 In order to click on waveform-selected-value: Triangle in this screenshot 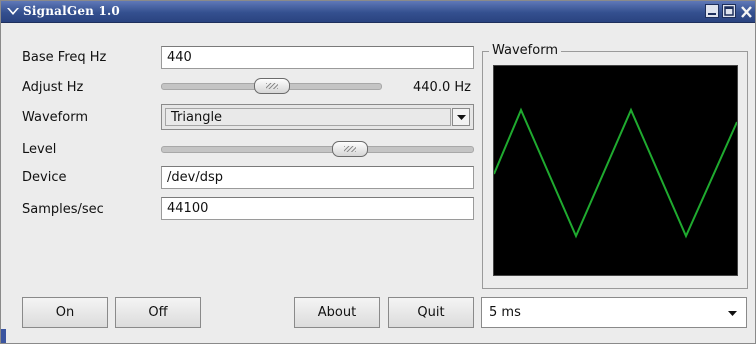, I will do `click(308, 117)`.